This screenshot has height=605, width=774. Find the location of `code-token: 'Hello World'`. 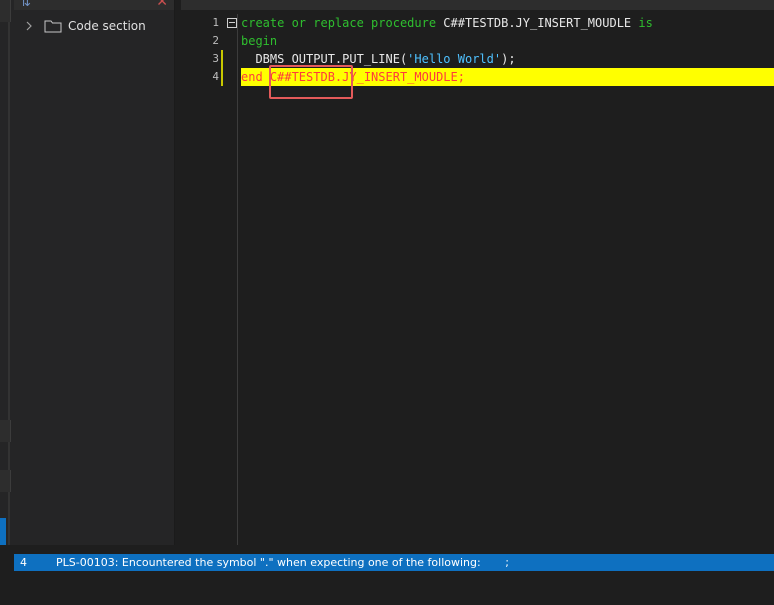

code-token: 'Hello World' is located at coordinates (454, 59).